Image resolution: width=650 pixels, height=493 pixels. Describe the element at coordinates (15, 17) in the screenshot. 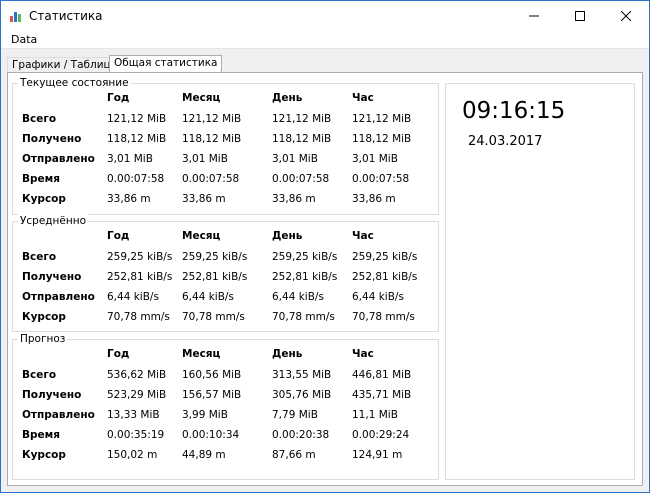

I see `bar-chart-icon` at that location.